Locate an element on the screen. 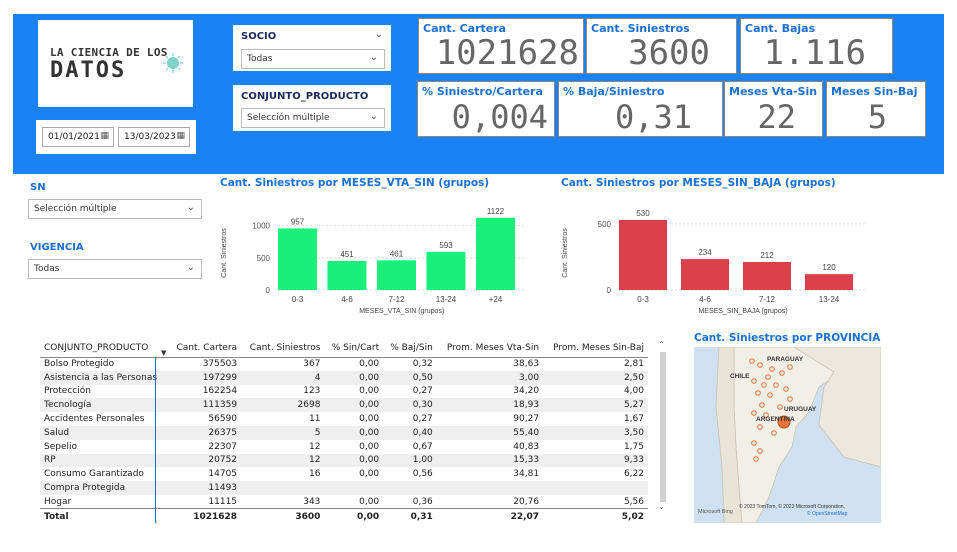 The width and height of the screenshot is (957, 552). conjunto-producto-dropdown-value: Selección múltiple is located at coordinates (288, 118).